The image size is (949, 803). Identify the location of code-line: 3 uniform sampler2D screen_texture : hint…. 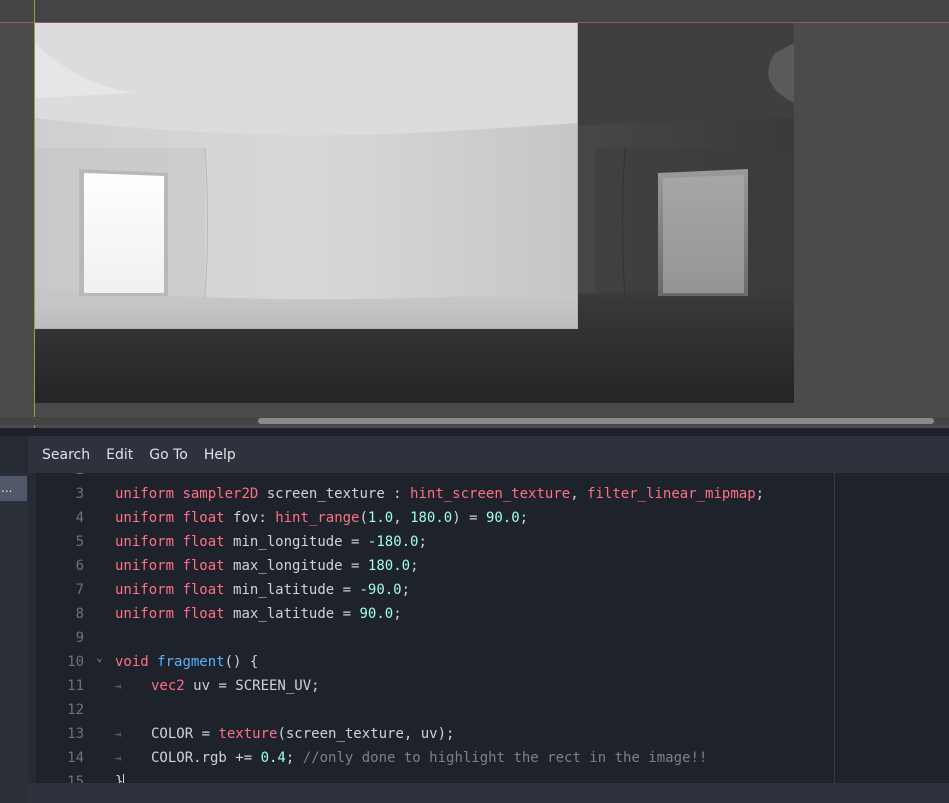
(492, 494).